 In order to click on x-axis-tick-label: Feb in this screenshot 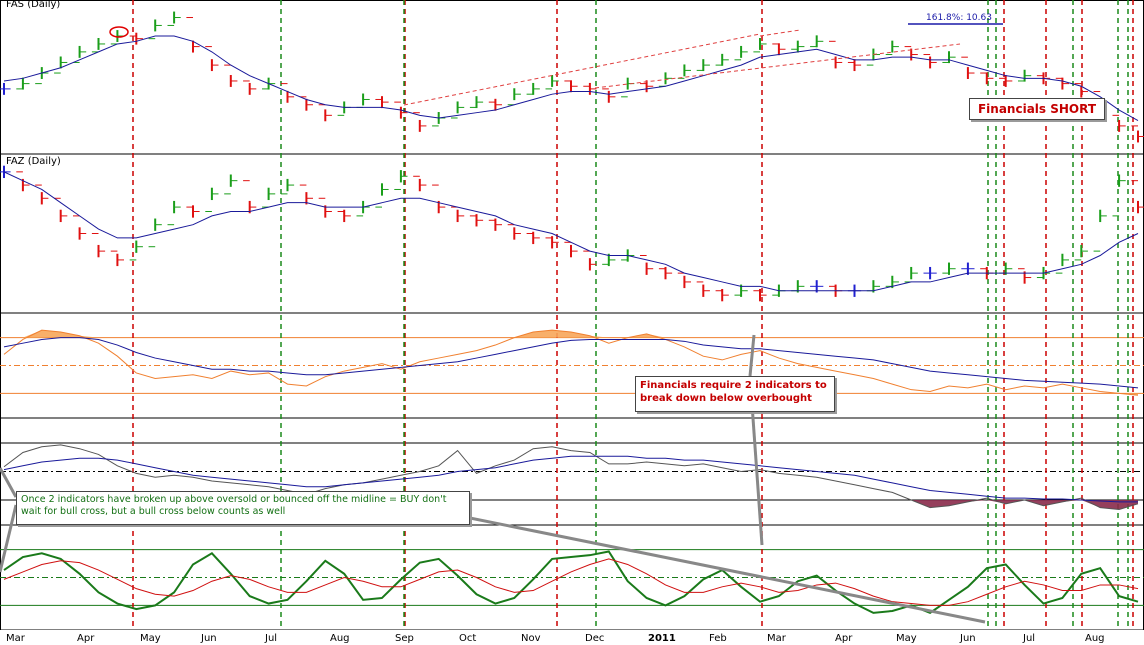, I will do `click(718, 638)`.